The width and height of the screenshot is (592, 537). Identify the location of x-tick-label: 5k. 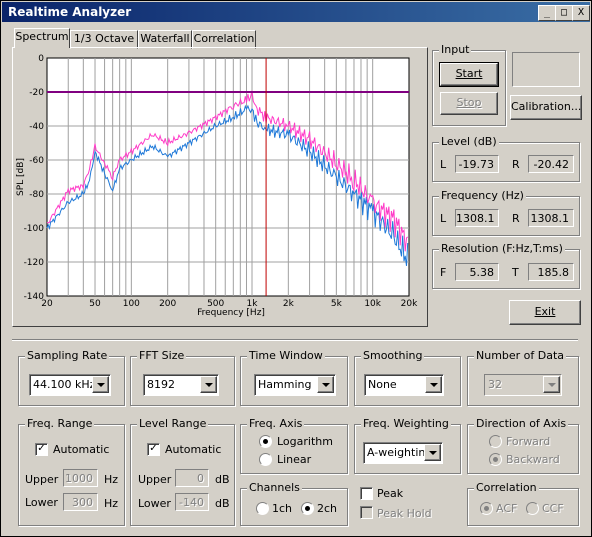
(337, 304).